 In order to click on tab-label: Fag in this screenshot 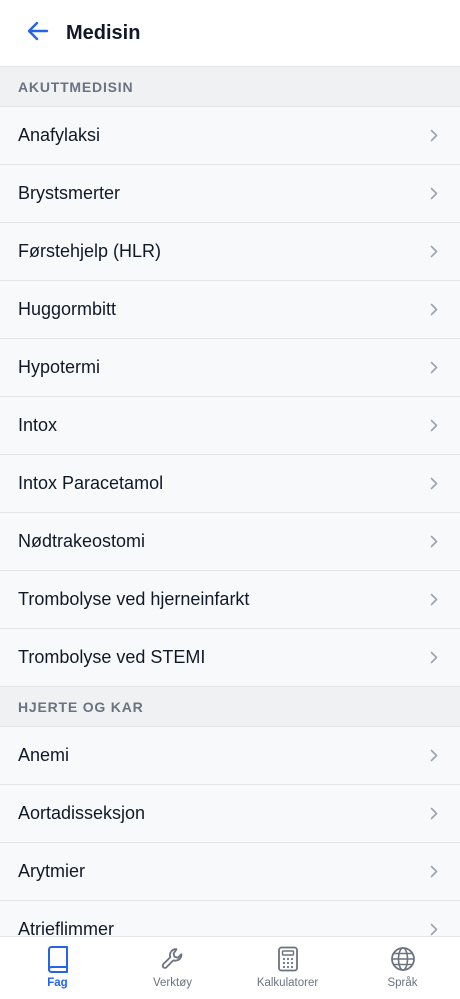, I will do `click(57, 983)`.